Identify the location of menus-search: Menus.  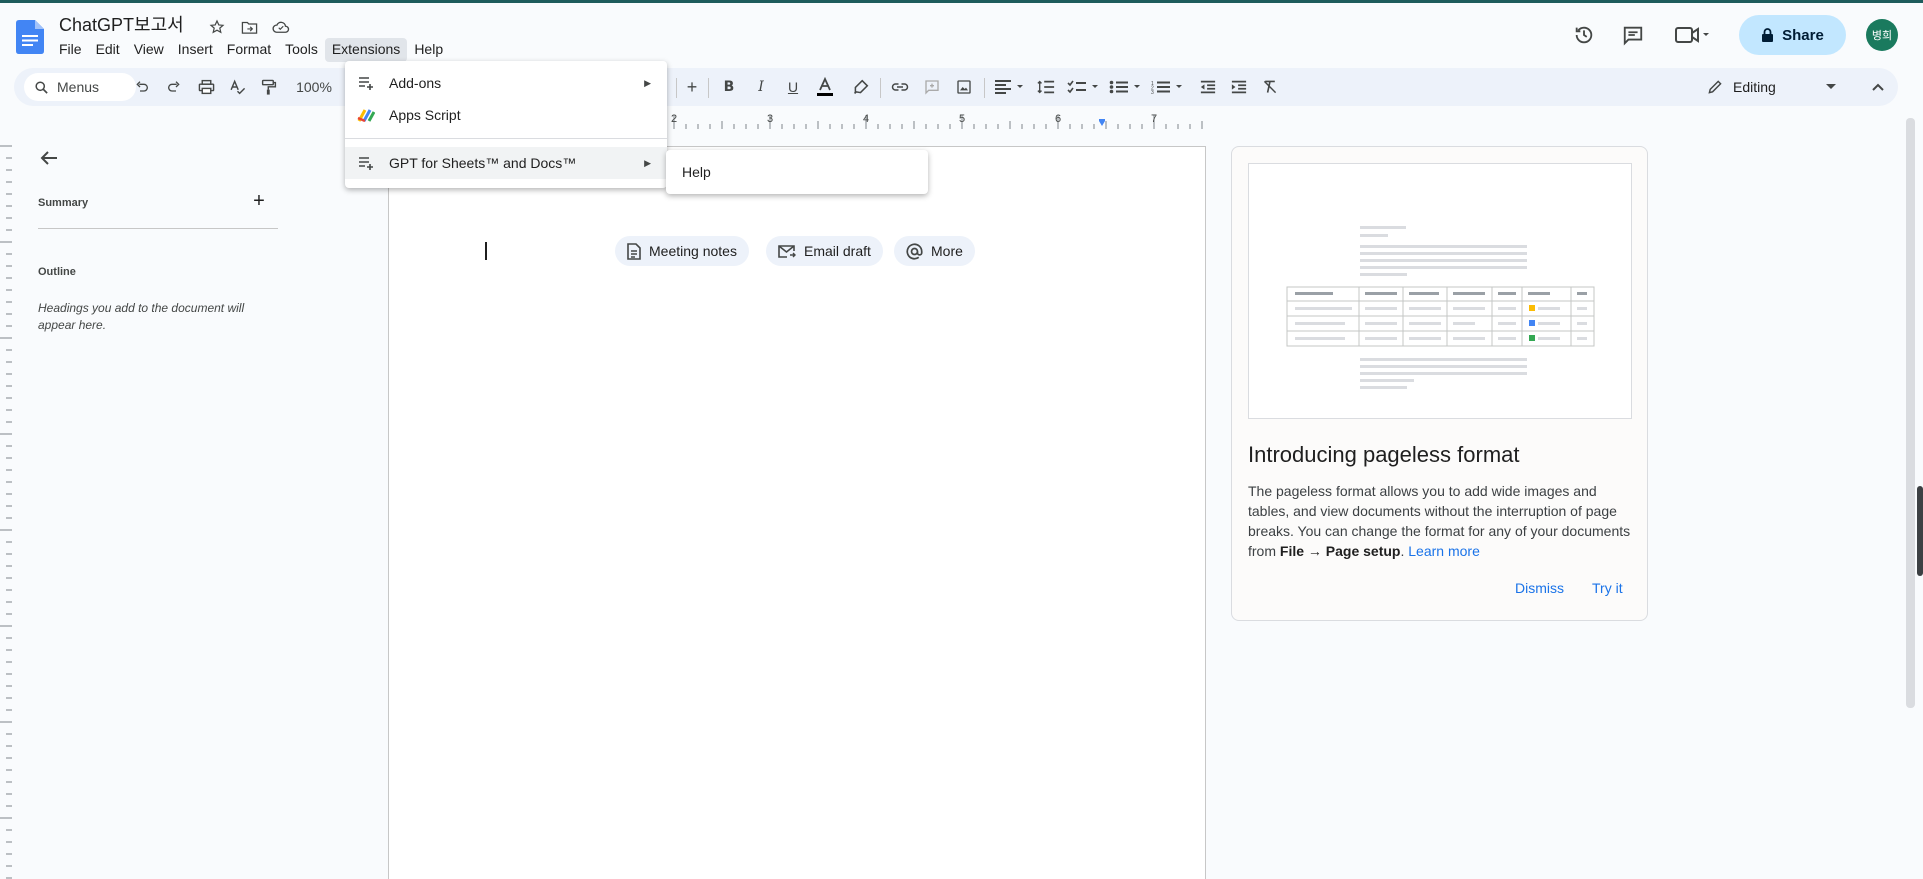
(80, 87).